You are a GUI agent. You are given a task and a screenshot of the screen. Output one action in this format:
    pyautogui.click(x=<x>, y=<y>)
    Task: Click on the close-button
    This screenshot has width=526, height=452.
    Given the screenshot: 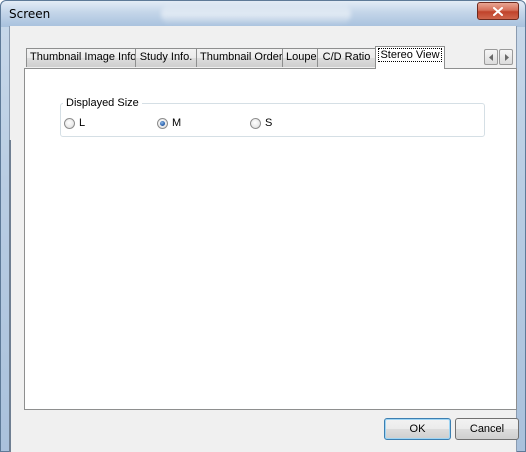 What is the action you would take?
    pyautogui.click(x=498, y=11)
    